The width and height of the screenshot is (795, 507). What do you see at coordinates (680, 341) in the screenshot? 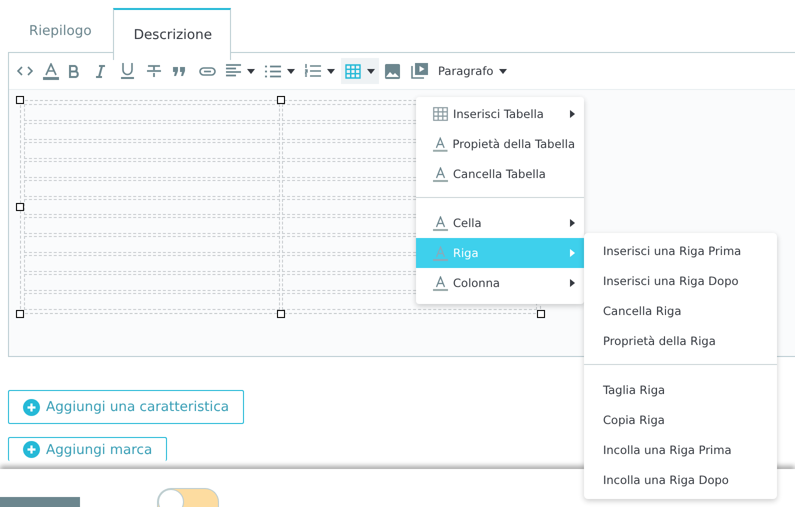
I see `menu-item: Proprietà della Riga` at bounding box center [680, 341].